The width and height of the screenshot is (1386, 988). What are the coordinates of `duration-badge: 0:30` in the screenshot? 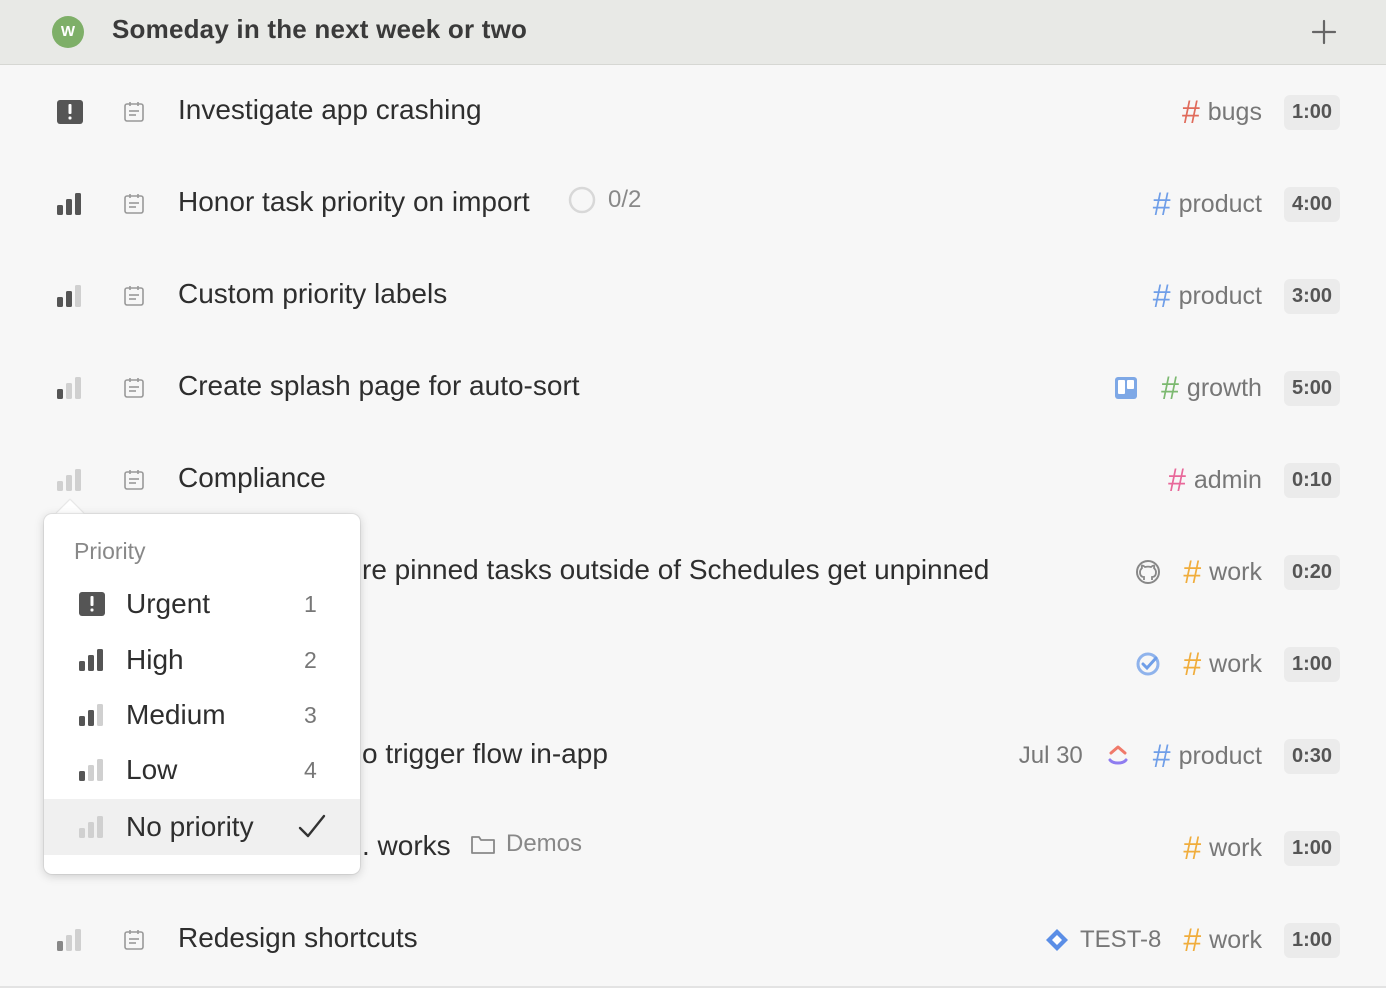 It's located at (1311, 756).